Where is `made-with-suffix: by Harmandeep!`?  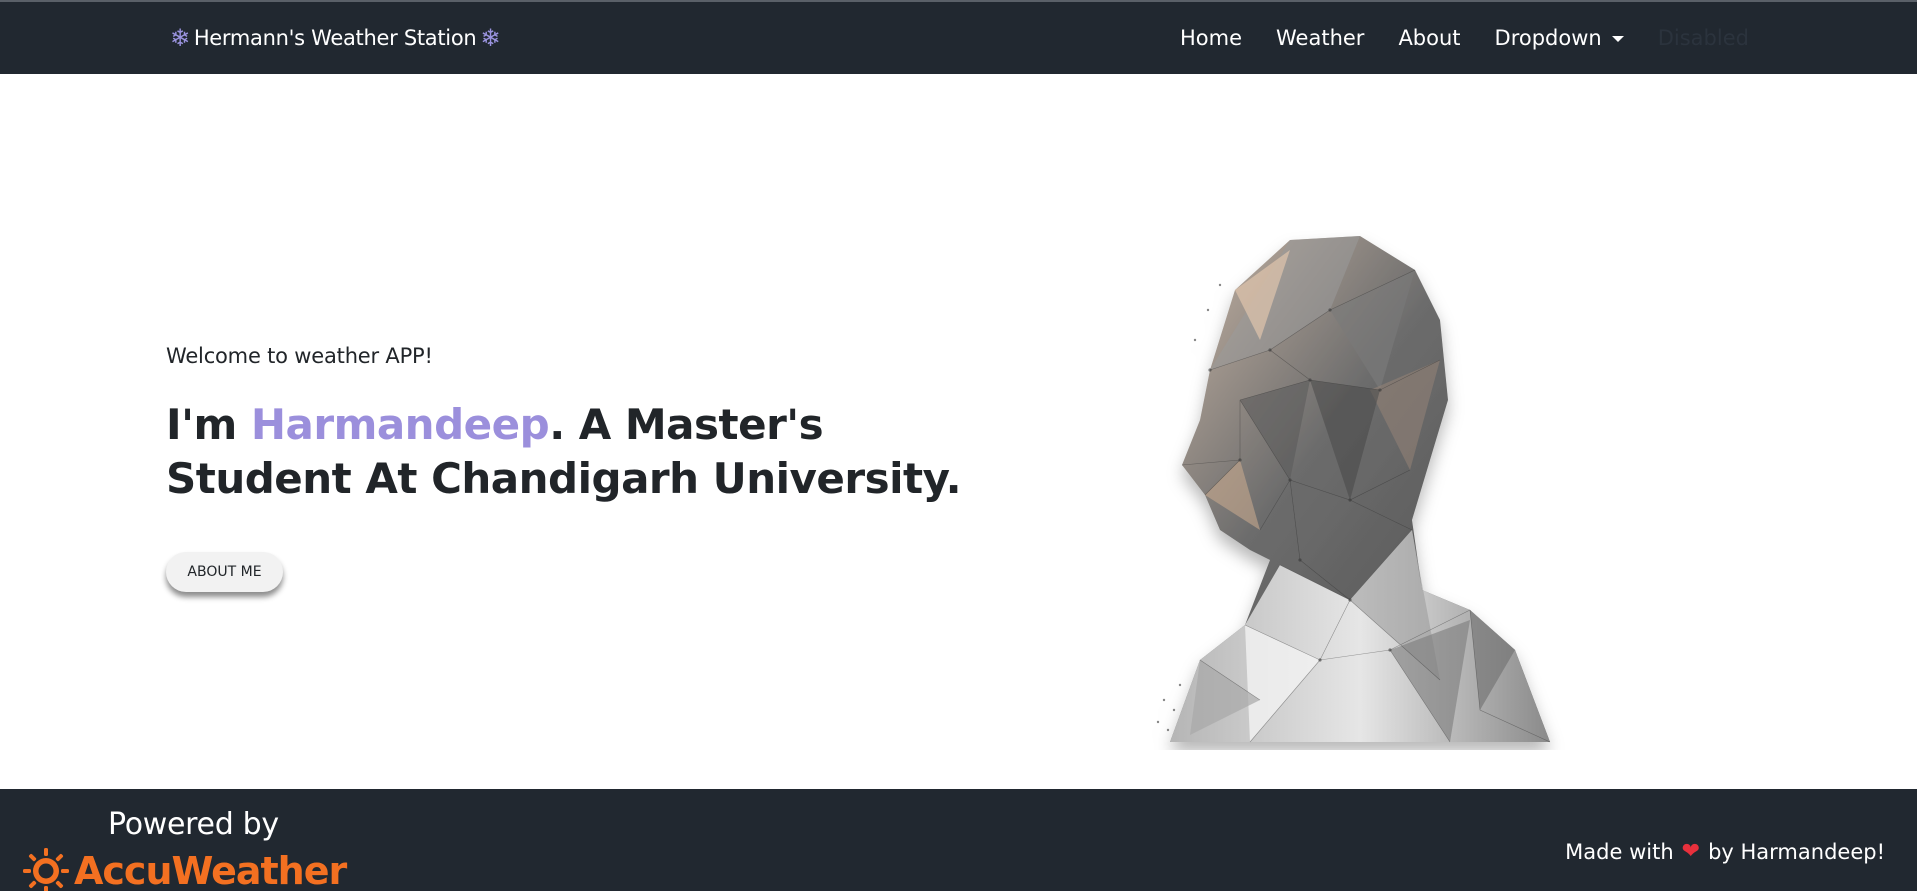
made-with-suffix: by Harmandeep! is located at coordinates (1796, 851).